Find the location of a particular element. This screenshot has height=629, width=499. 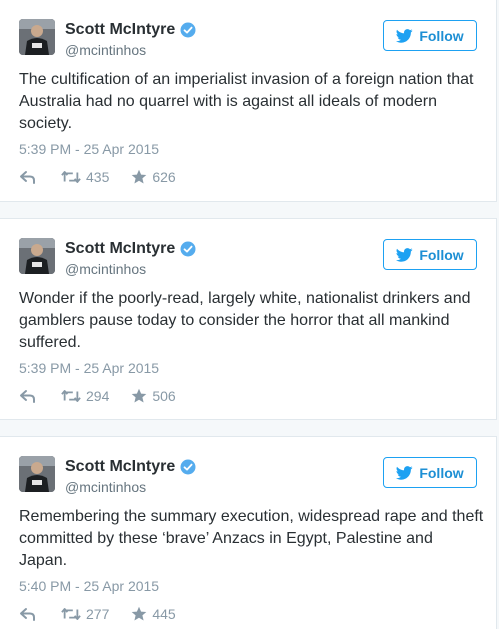

retweet-count: 294 is located at coordinates (98, 396).